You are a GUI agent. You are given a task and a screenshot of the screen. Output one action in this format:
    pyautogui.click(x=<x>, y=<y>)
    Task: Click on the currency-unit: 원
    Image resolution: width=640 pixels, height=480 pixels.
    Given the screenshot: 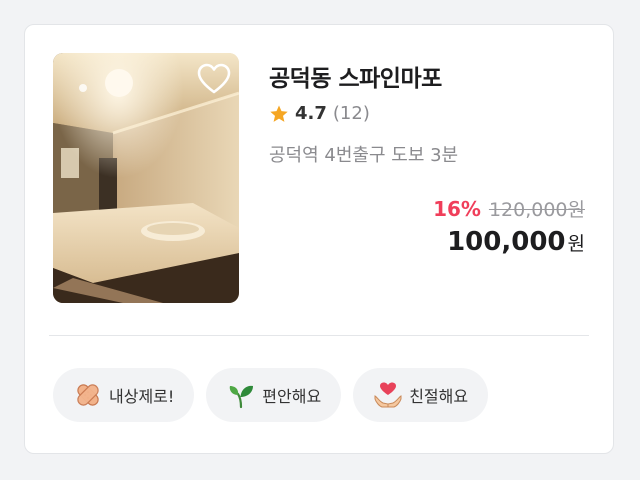 What is the action you would take?
    pyautogui.click(x=576, y=244)
    